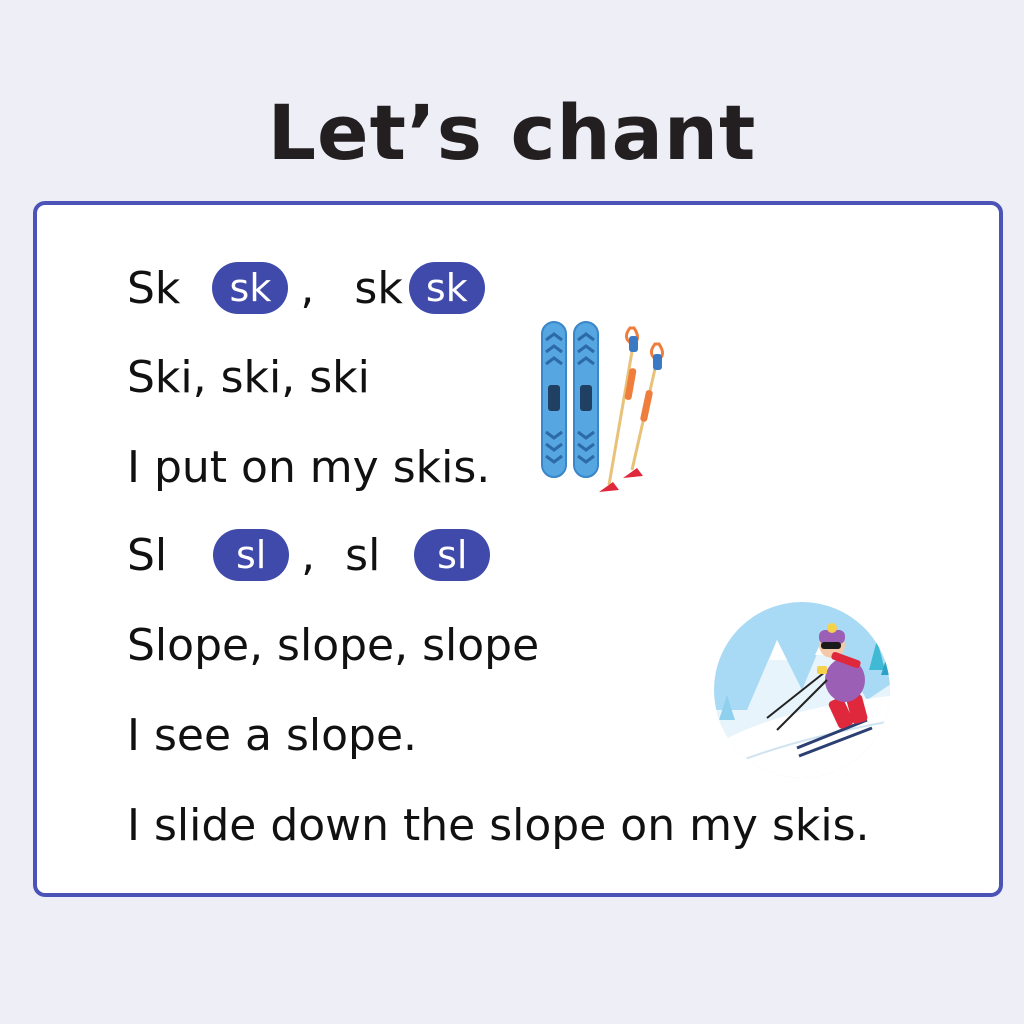 The width and height of the screenshot is (1024, 1024). What do you see at coordinates (272, 735) in the screenshot?
I see `chant-line-6: I see a slope.` at bounding box center [272, 735].